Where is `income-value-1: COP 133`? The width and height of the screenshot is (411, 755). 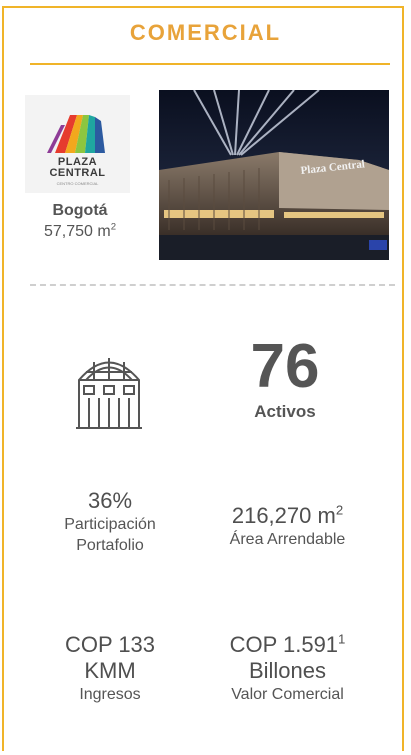 income-value-1: COP 133 is located at coordinates (110, 644).